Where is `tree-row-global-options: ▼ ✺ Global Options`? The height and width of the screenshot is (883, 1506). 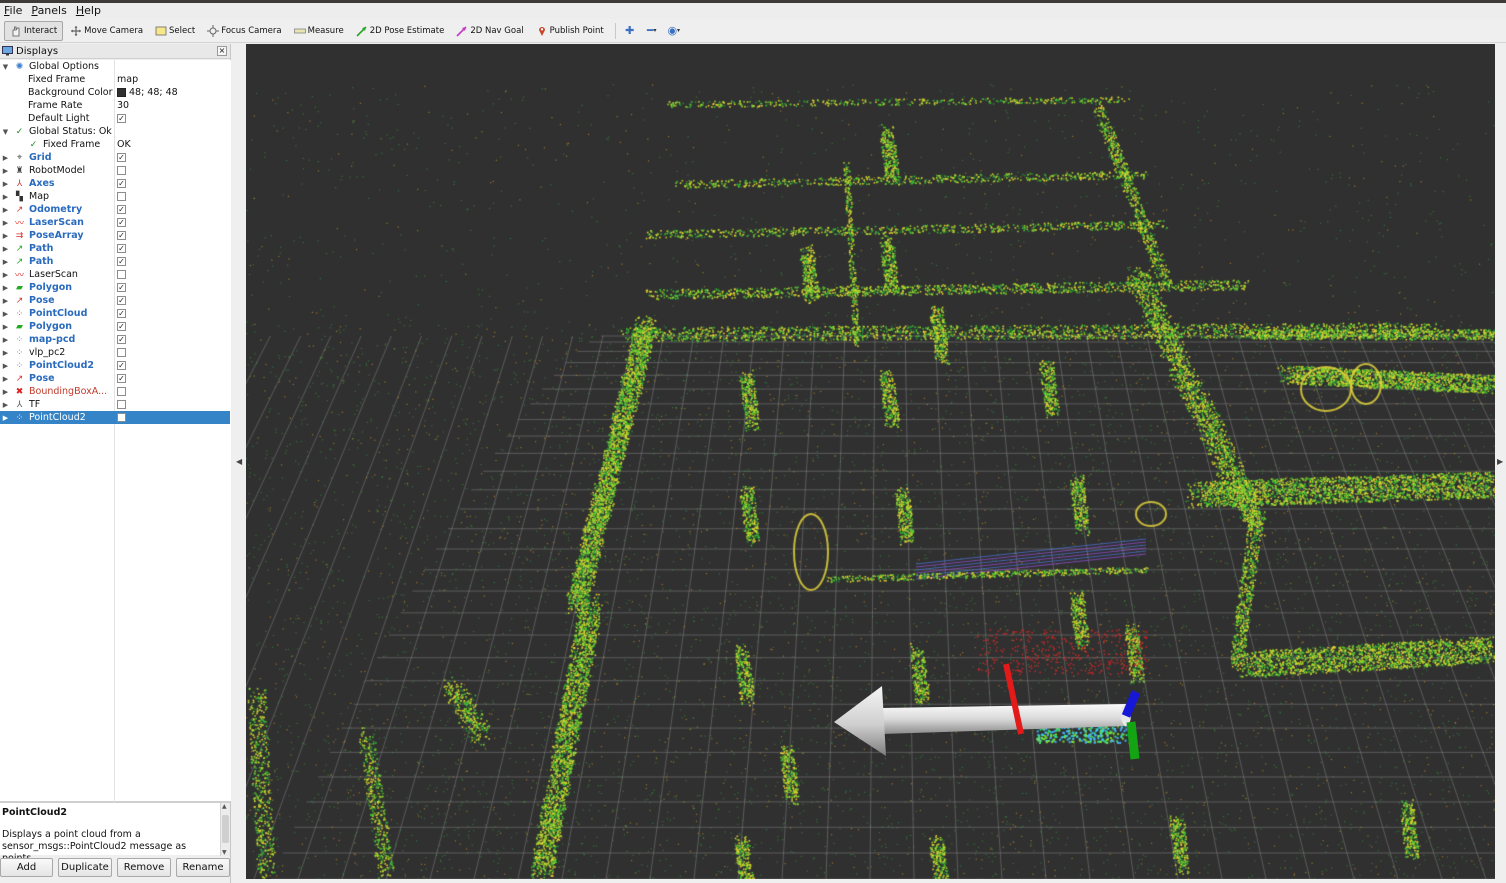
tree-row-global-options: ▼ ✺ Global Options is located at coordinates (115, 66).